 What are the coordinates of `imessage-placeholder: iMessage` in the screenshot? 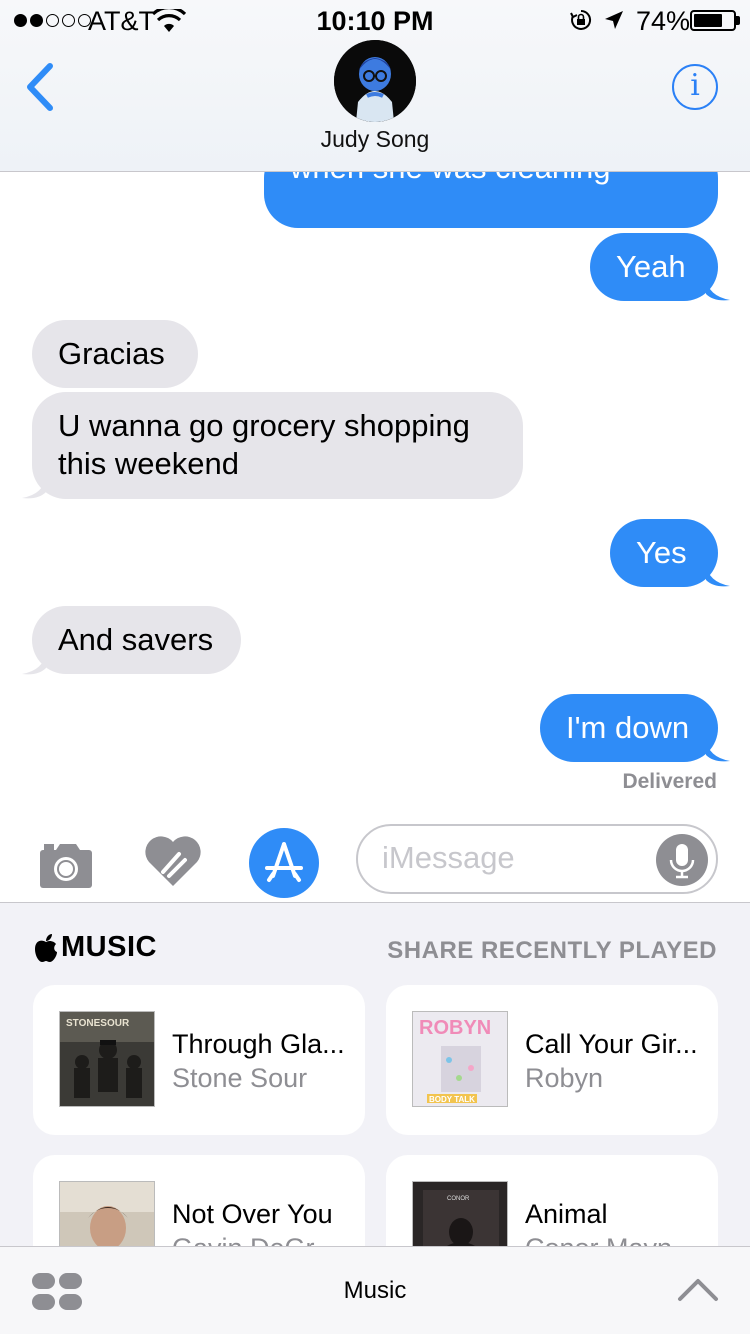 It's located at (448, 857).